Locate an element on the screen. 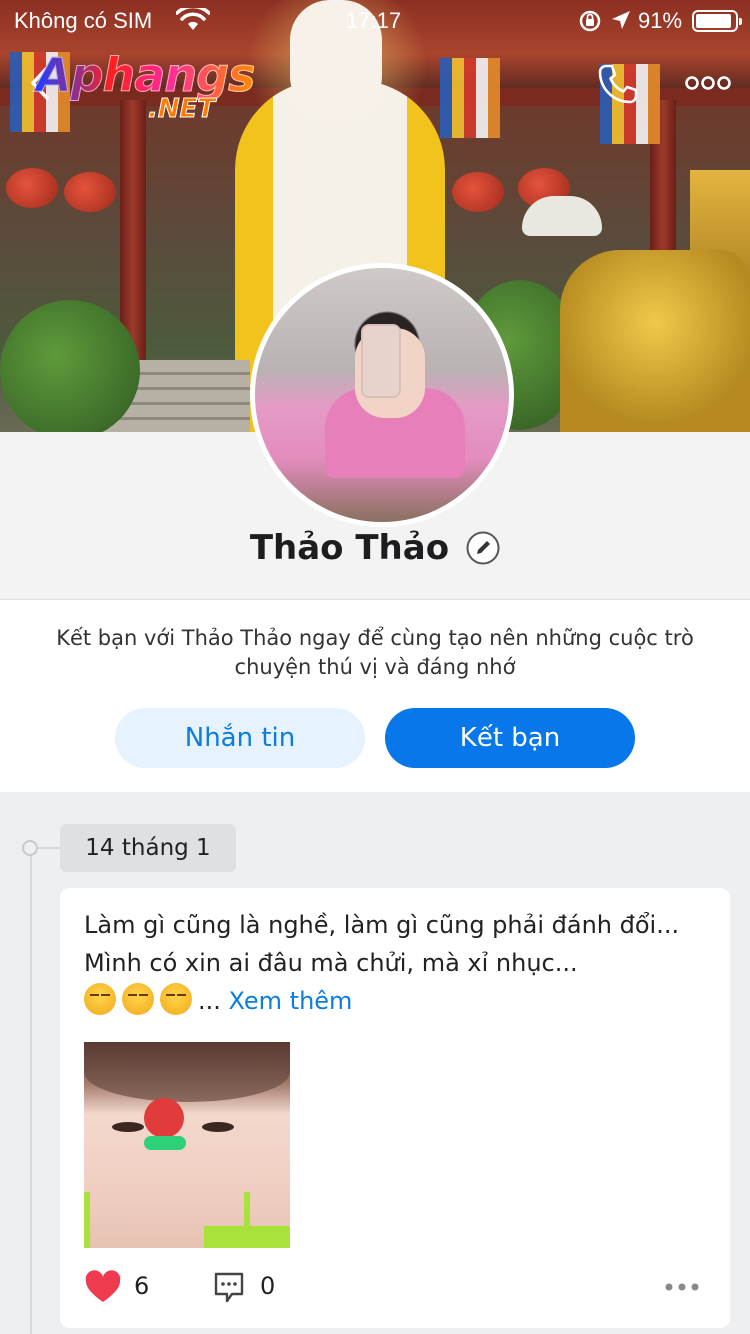  watermark-logo: Aphangs .NET is located at coordinates (150, 88).